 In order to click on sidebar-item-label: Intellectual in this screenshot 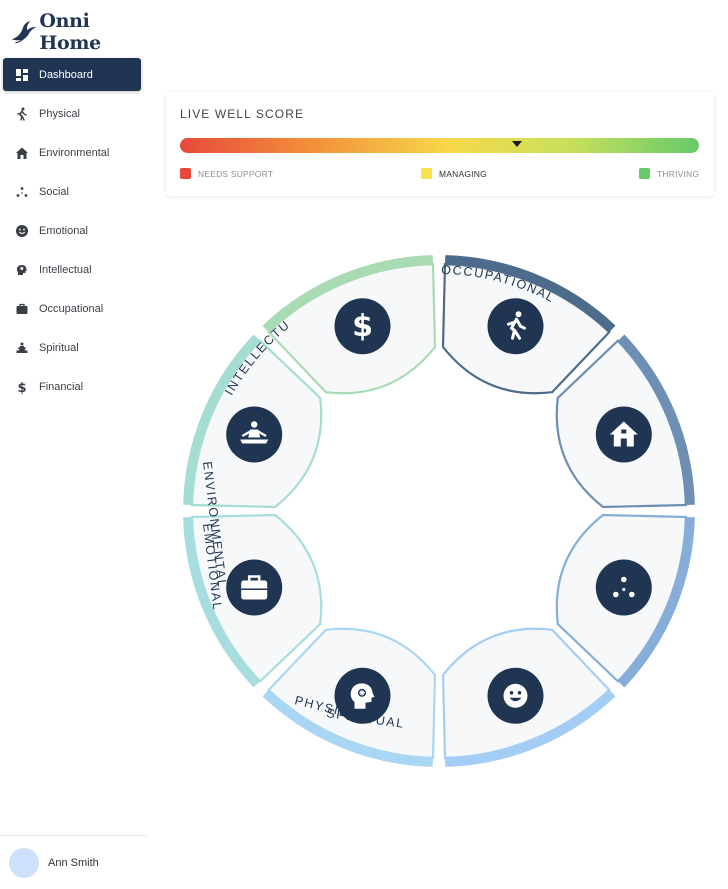, I will do `click(65, 269)`.